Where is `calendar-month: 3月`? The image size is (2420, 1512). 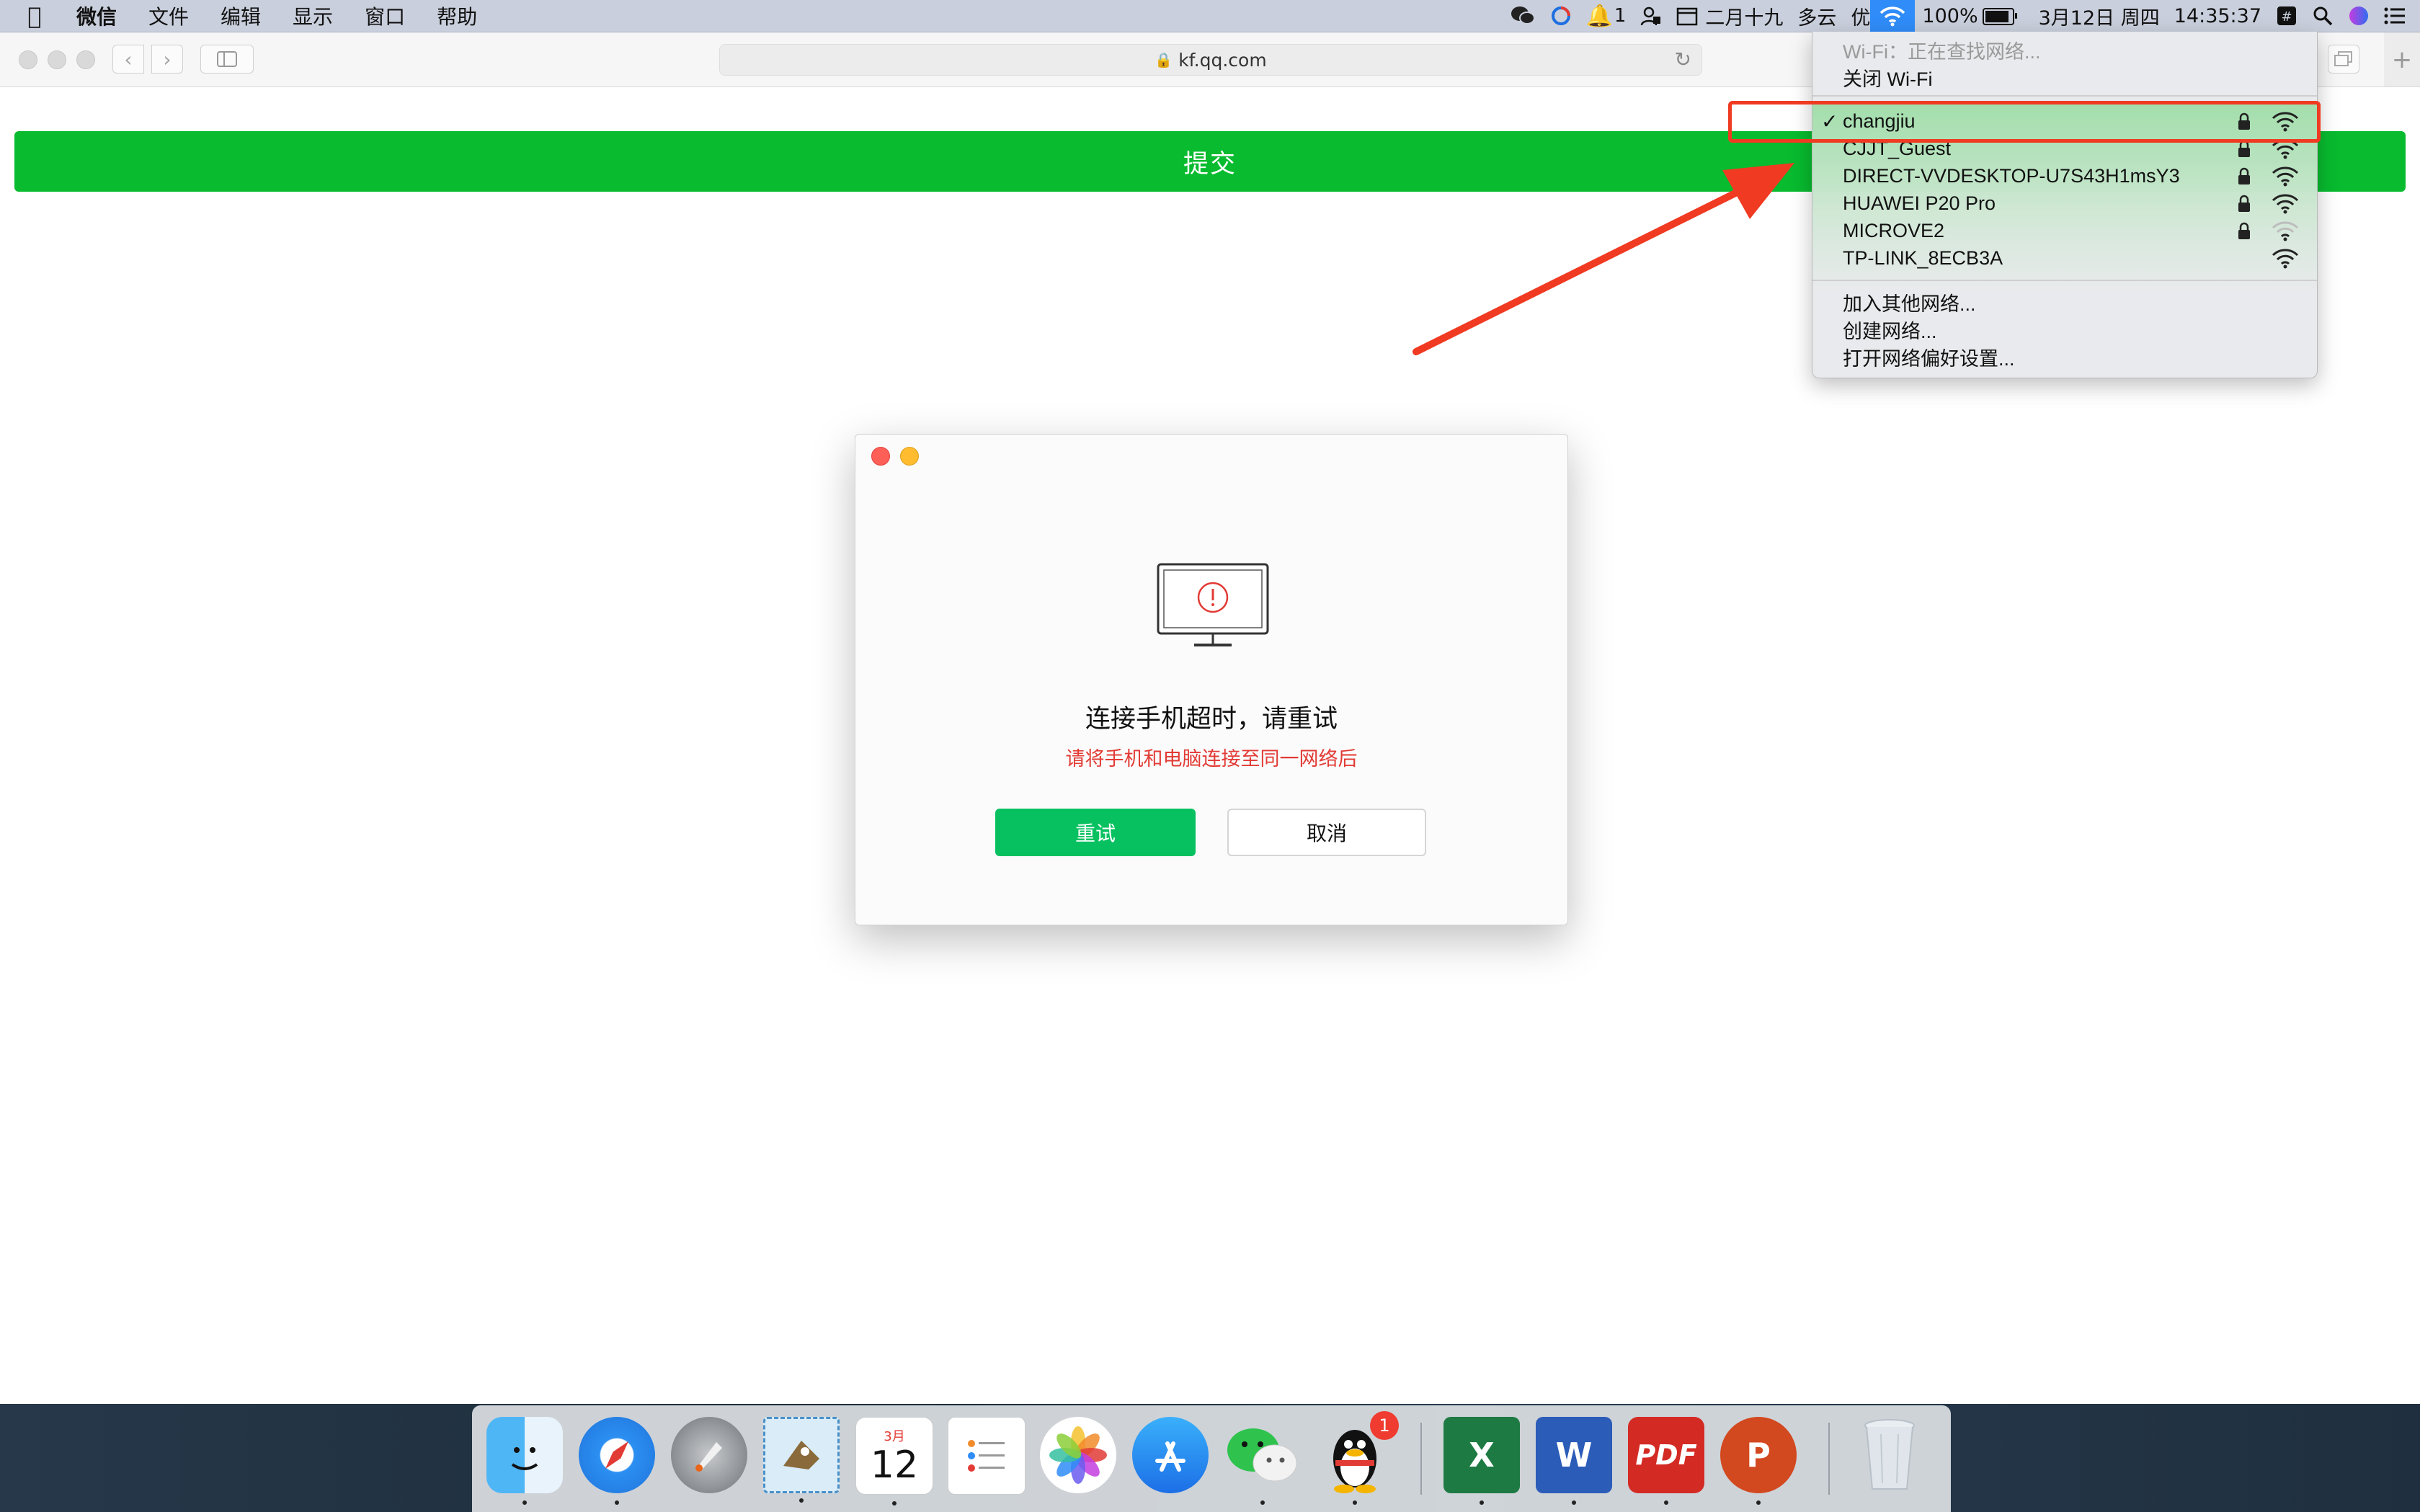 calendar-month: 3月 is located at coordinates (894, 1437).